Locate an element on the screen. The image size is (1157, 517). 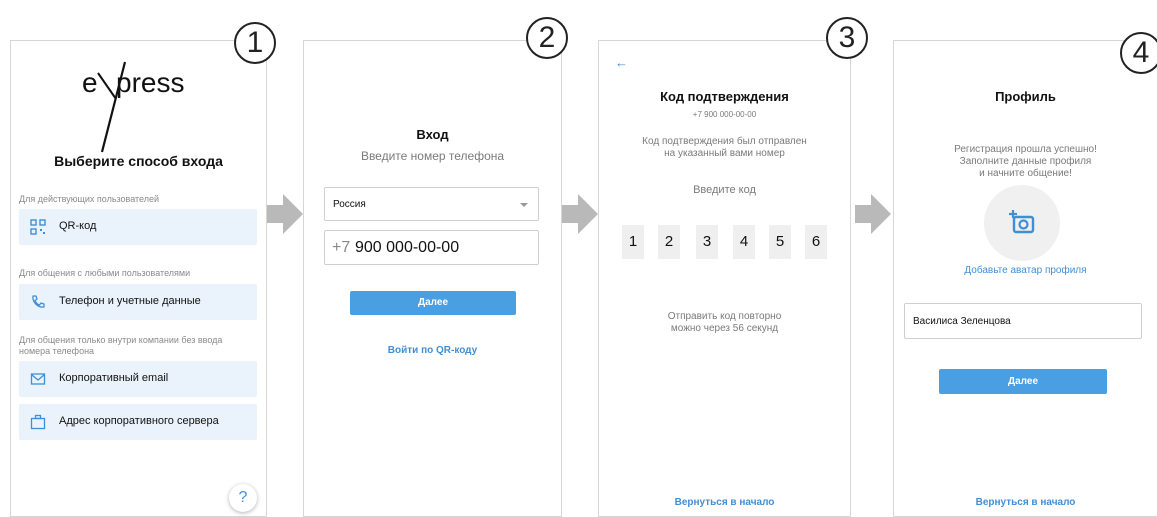
flow-arrow-3-icon is located at coordinates (873, 214).